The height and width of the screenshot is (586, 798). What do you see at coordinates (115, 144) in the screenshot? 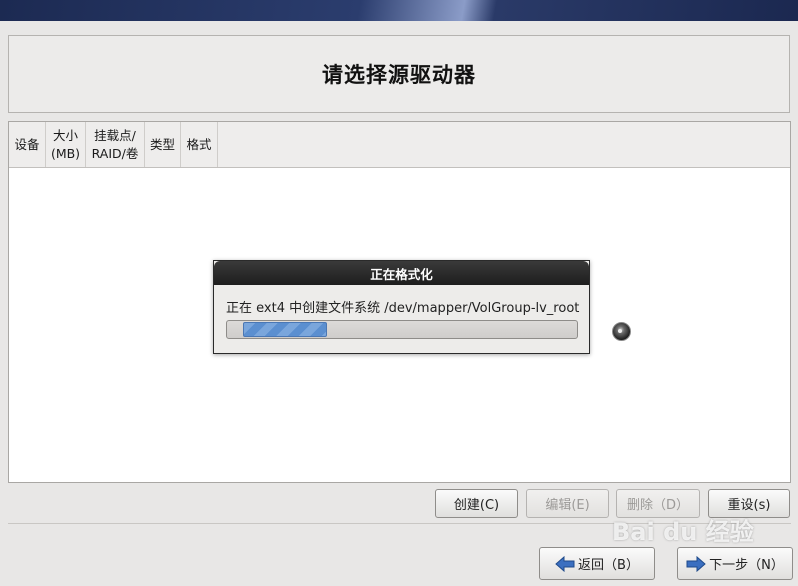
I see `column-header-mountpoint: 挂载点/ RAID/卷` at bounding box center [115, 144].